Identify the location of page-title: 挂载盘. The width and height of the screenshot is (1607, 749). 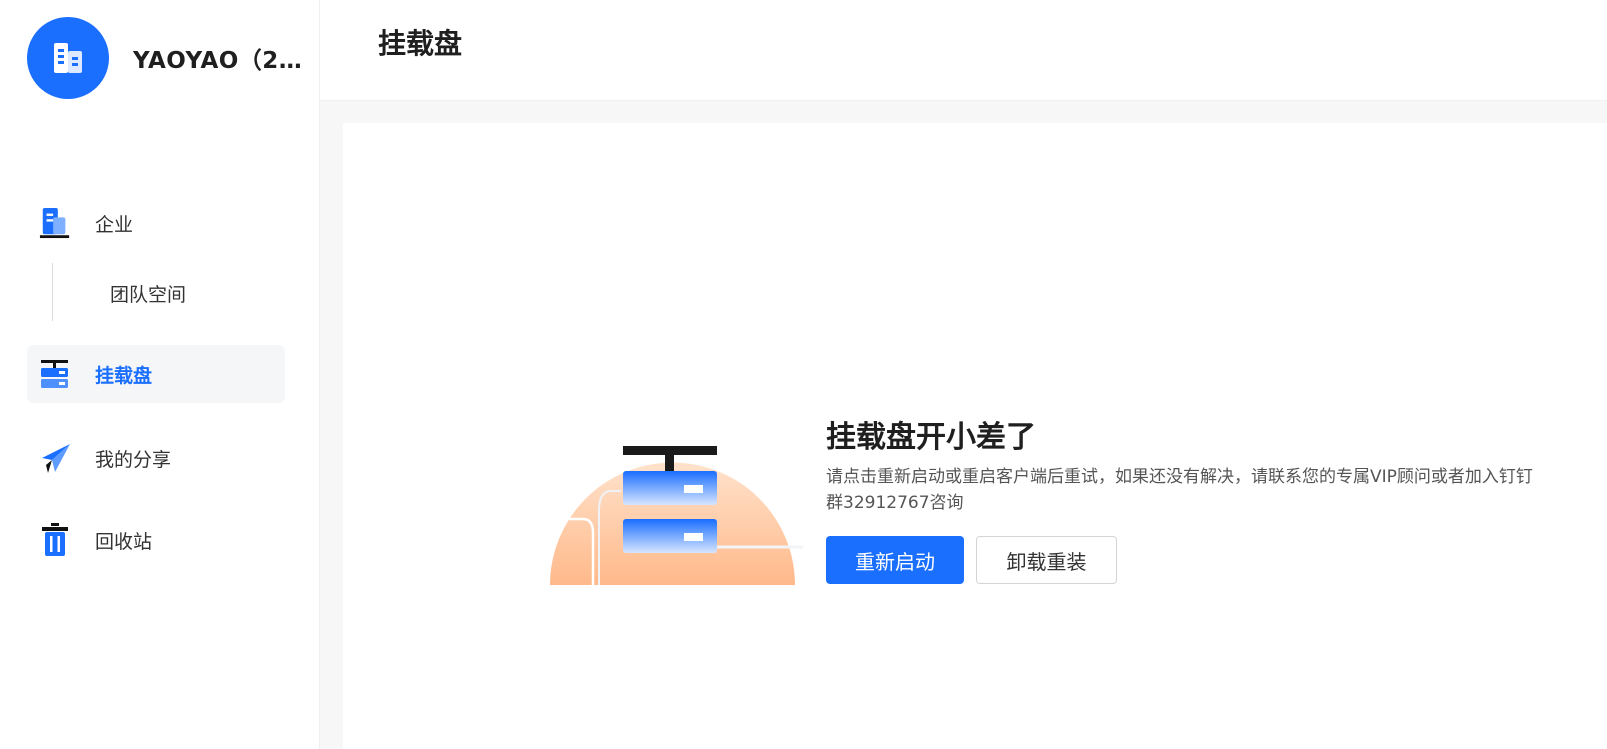
(420, 43).